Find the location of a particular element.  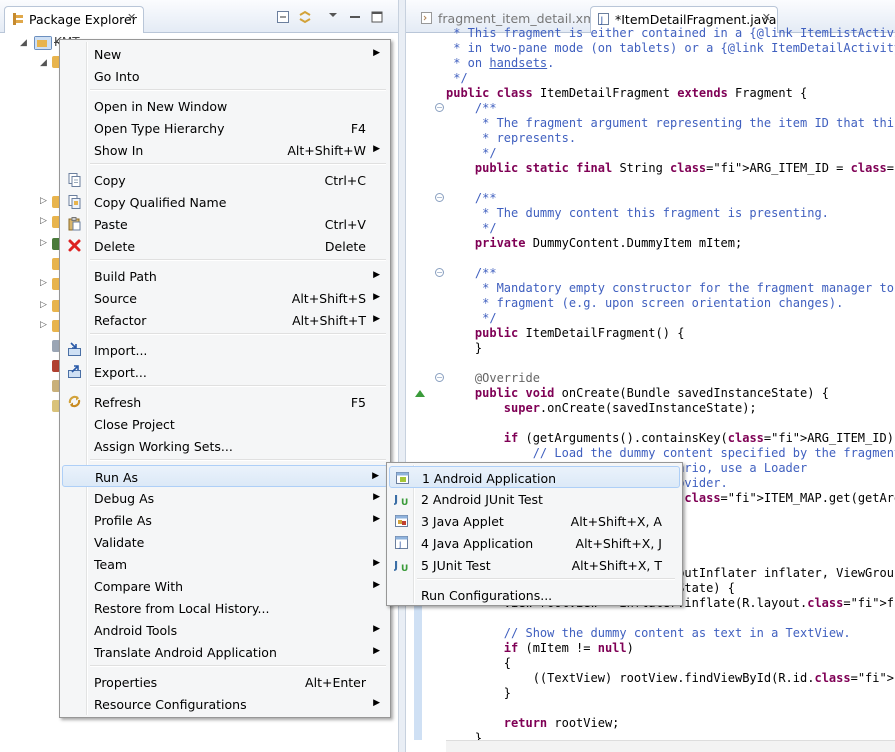

menu-item-copy-qualified-name: Copy Qualified Name is located at coordinates (225, 202).